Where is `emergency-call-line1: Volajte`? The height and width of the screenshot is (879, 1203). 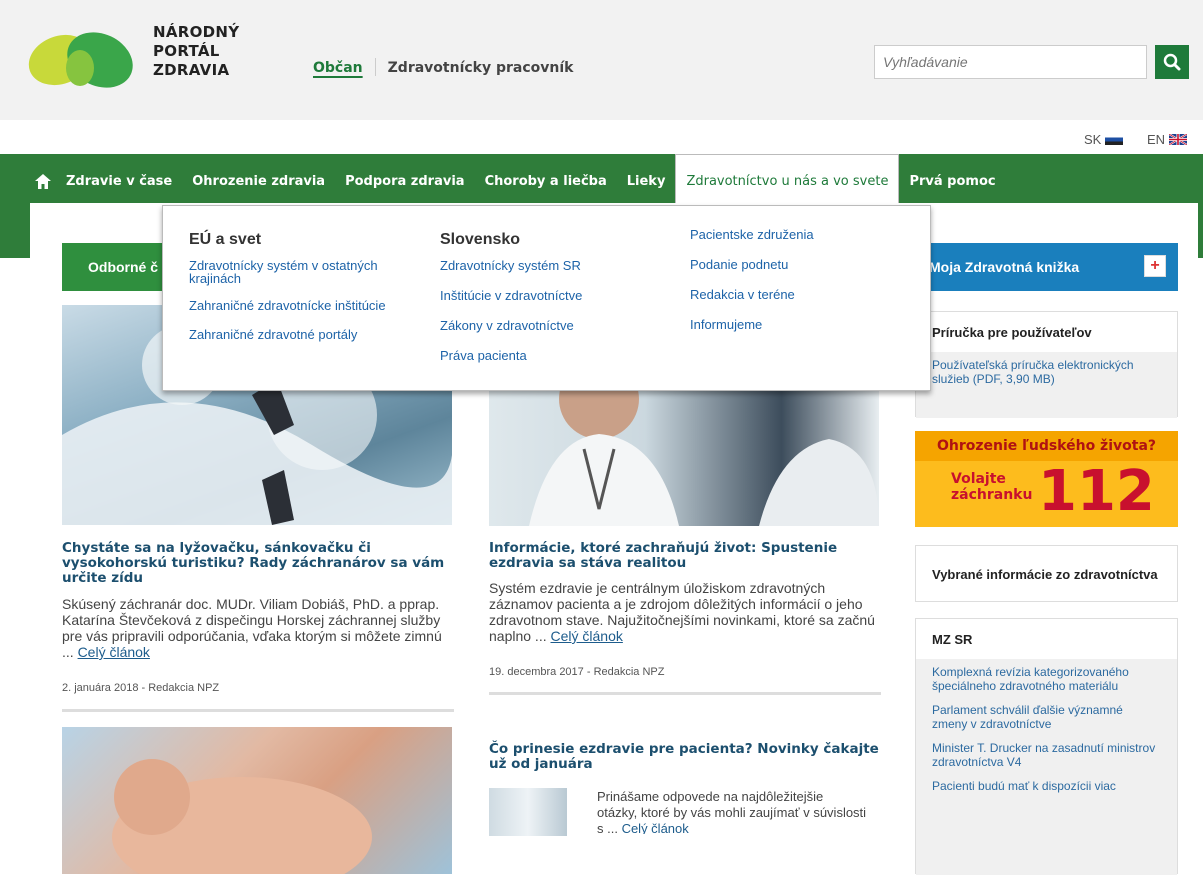
emergency-call-line1: Volajte is located at coordinates (978, 479).